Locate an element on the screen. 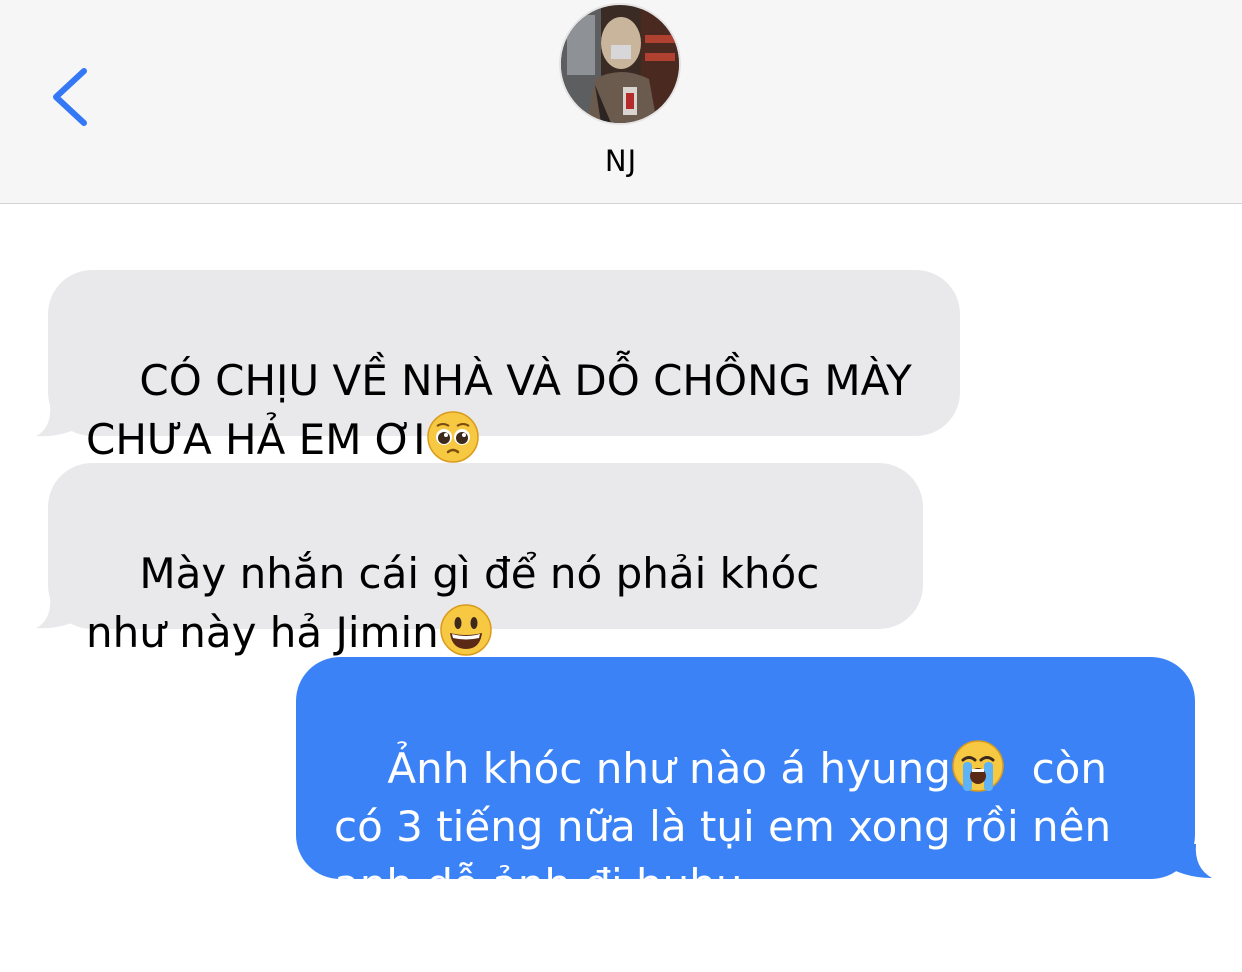 The height and width of the screenshot is (972, 1242). loudly-crying-face-icon is located at coordinates (978, 766).